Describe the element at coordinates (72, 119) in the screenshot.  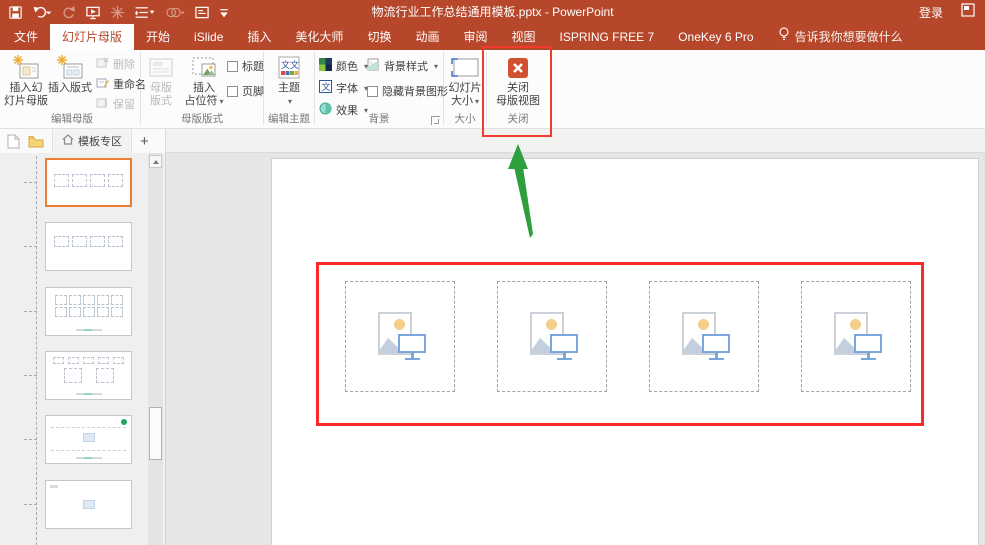
I see `group-label-edit-master: 编辑母版` at that location.